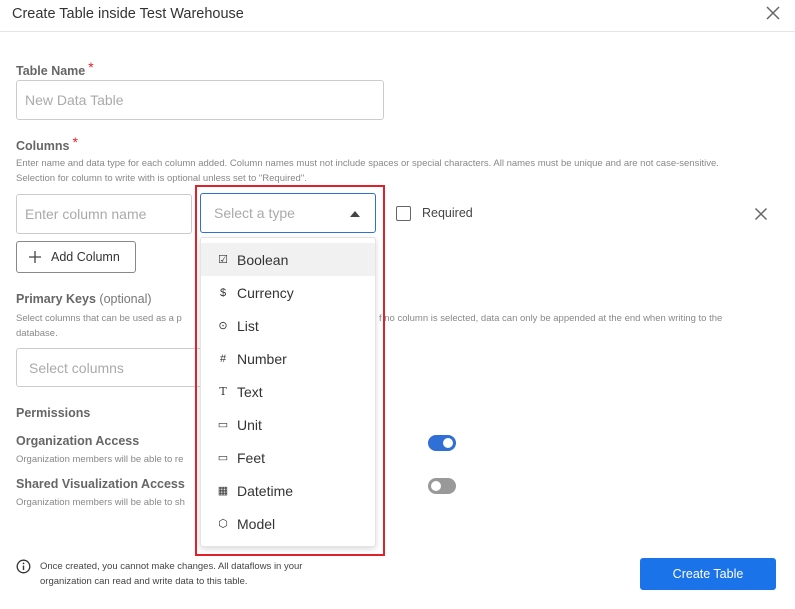 Image resolution: width=795 pixels, height=609 pixels. I want to click on required-label: Required, so click(447, 213).